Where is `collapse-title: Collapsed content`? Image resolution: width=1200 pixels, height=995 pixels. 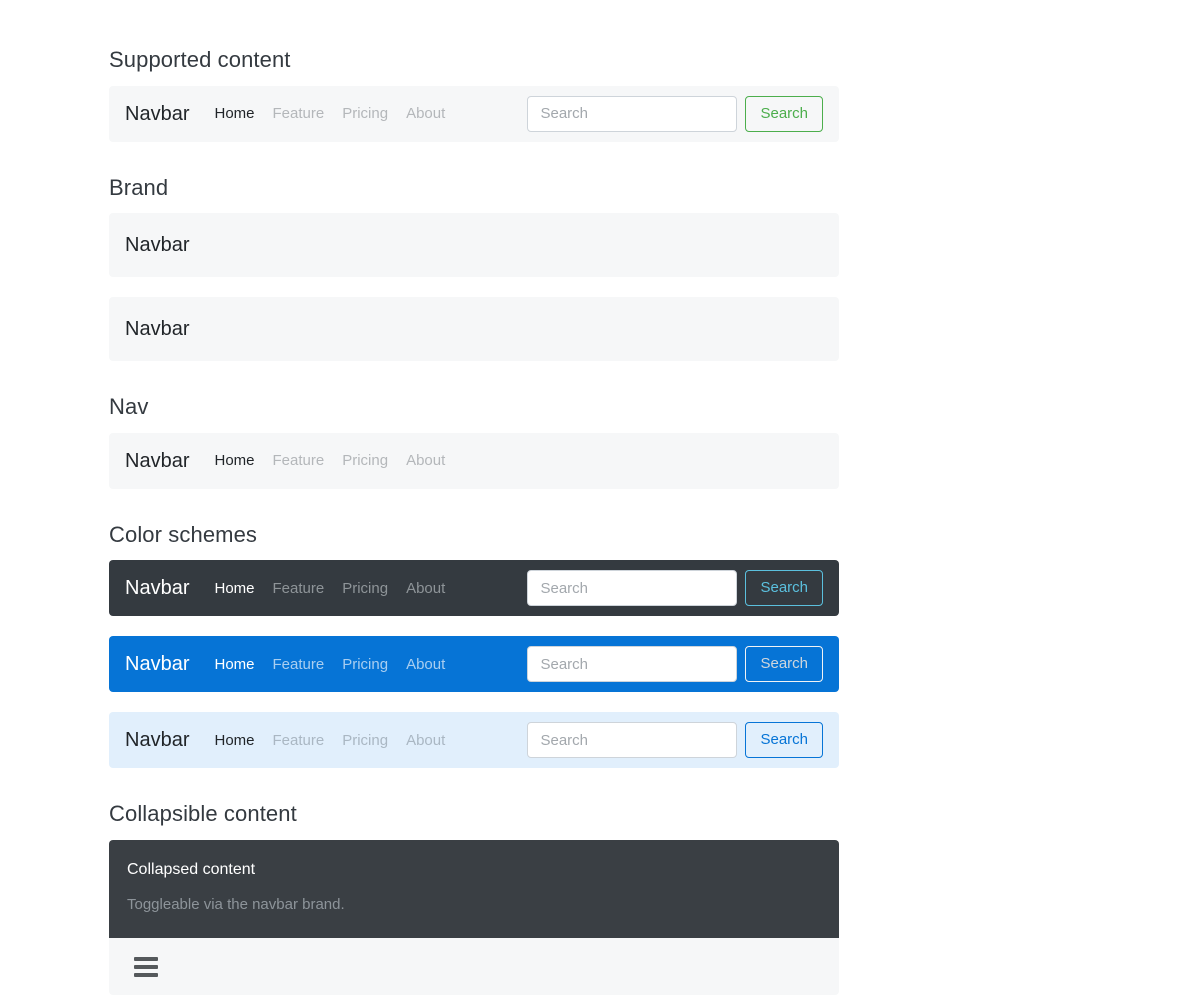
collapse-title: Collapsed content is located at coordinates (474, 870).